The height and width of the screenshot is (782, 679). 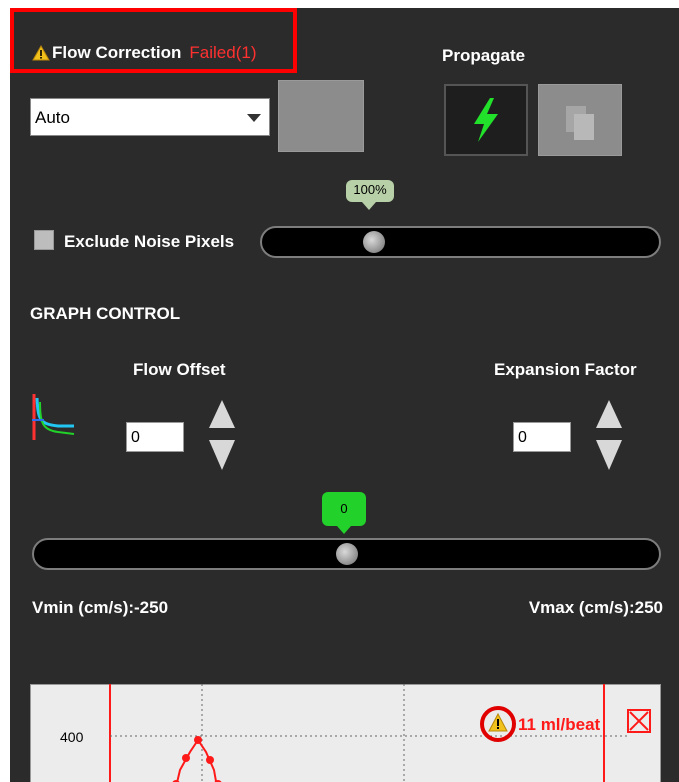 I want to click on flow-offset-input: 0, so click(x=155, y=437).